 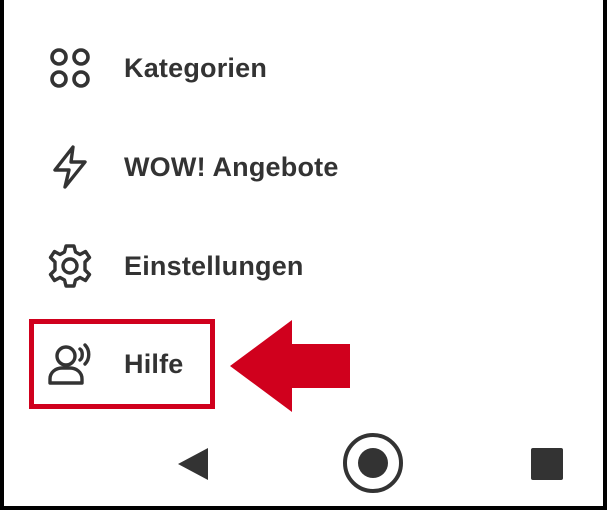 What do you see at coordinates (194, 464) in the screenshot?
I see `back-triangle-icon` at bounding box center [194, 464].